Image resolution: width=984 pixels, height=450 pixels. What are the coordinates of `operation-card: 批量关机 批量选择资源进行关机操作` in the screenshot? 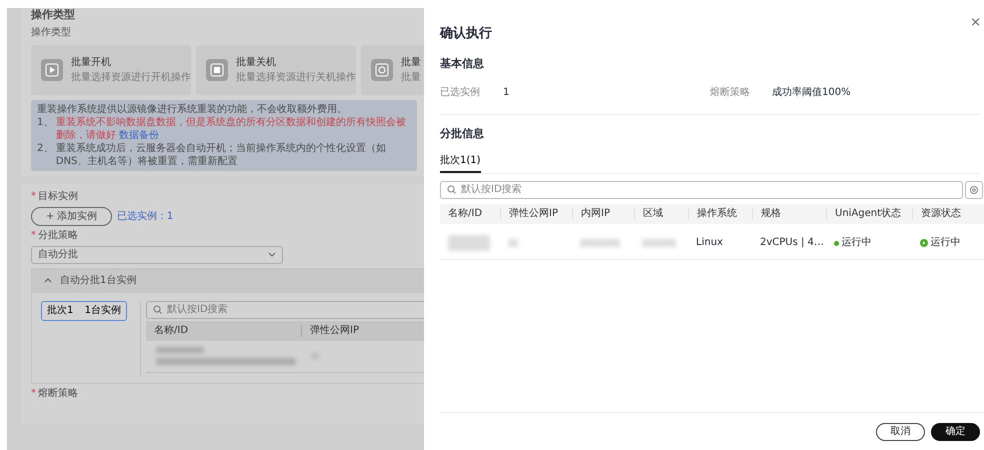 It's located at (276, 70).